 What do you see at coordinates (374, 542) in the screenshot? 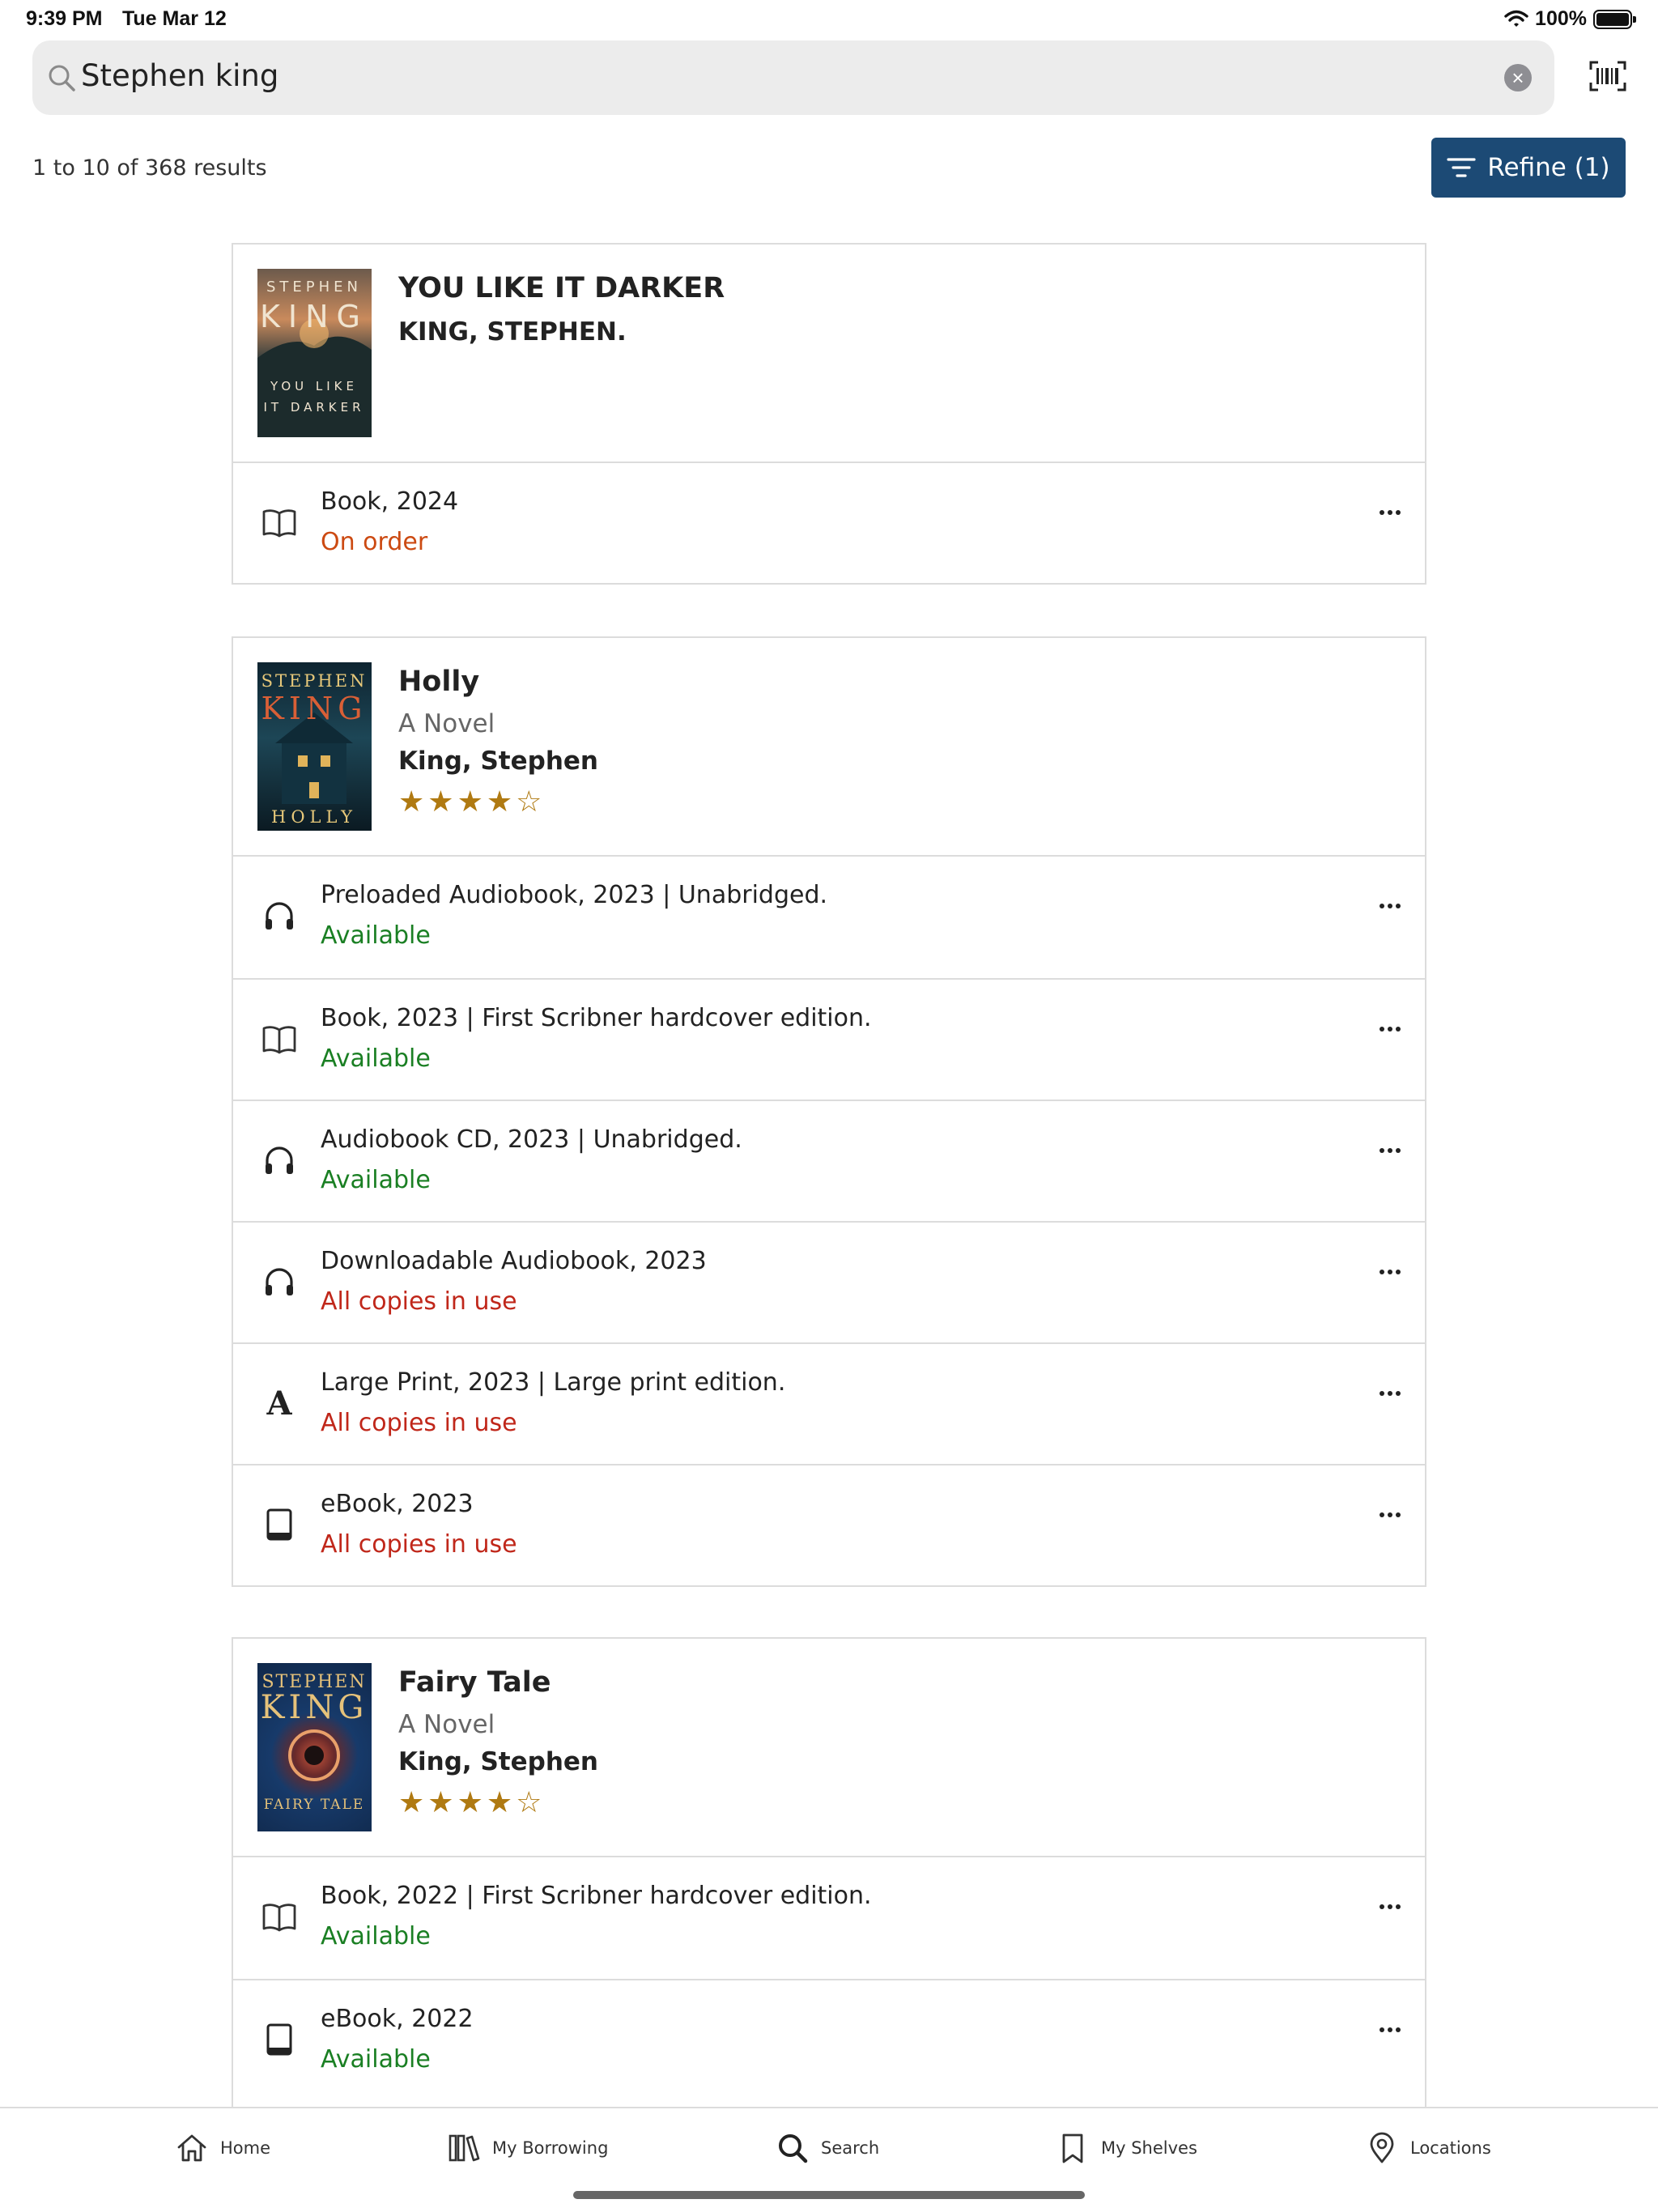
I see `availability-status: On order` at bounding box center [374, 542].